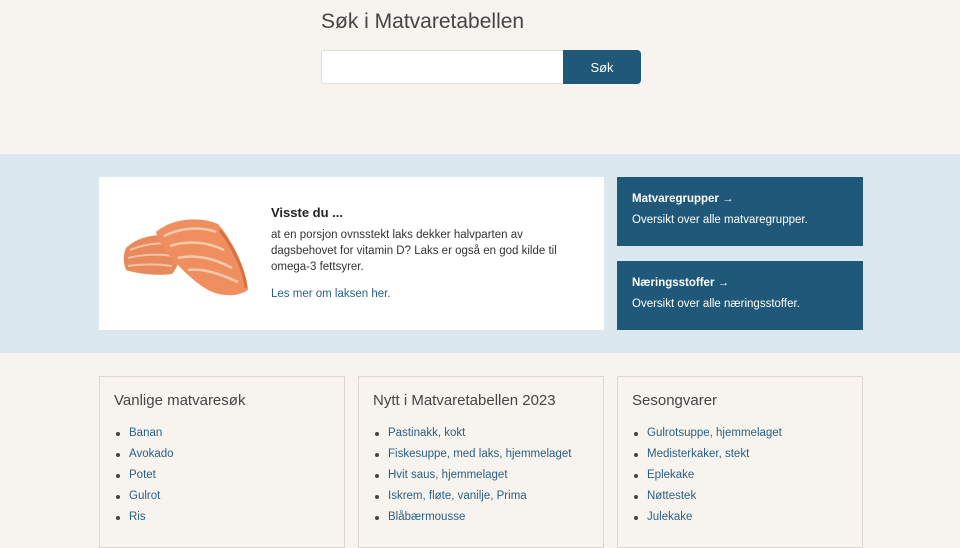 The image size is (960, 548). I want to click on common-searches-title: Vanlige matvaresøk, so click(180, 400).